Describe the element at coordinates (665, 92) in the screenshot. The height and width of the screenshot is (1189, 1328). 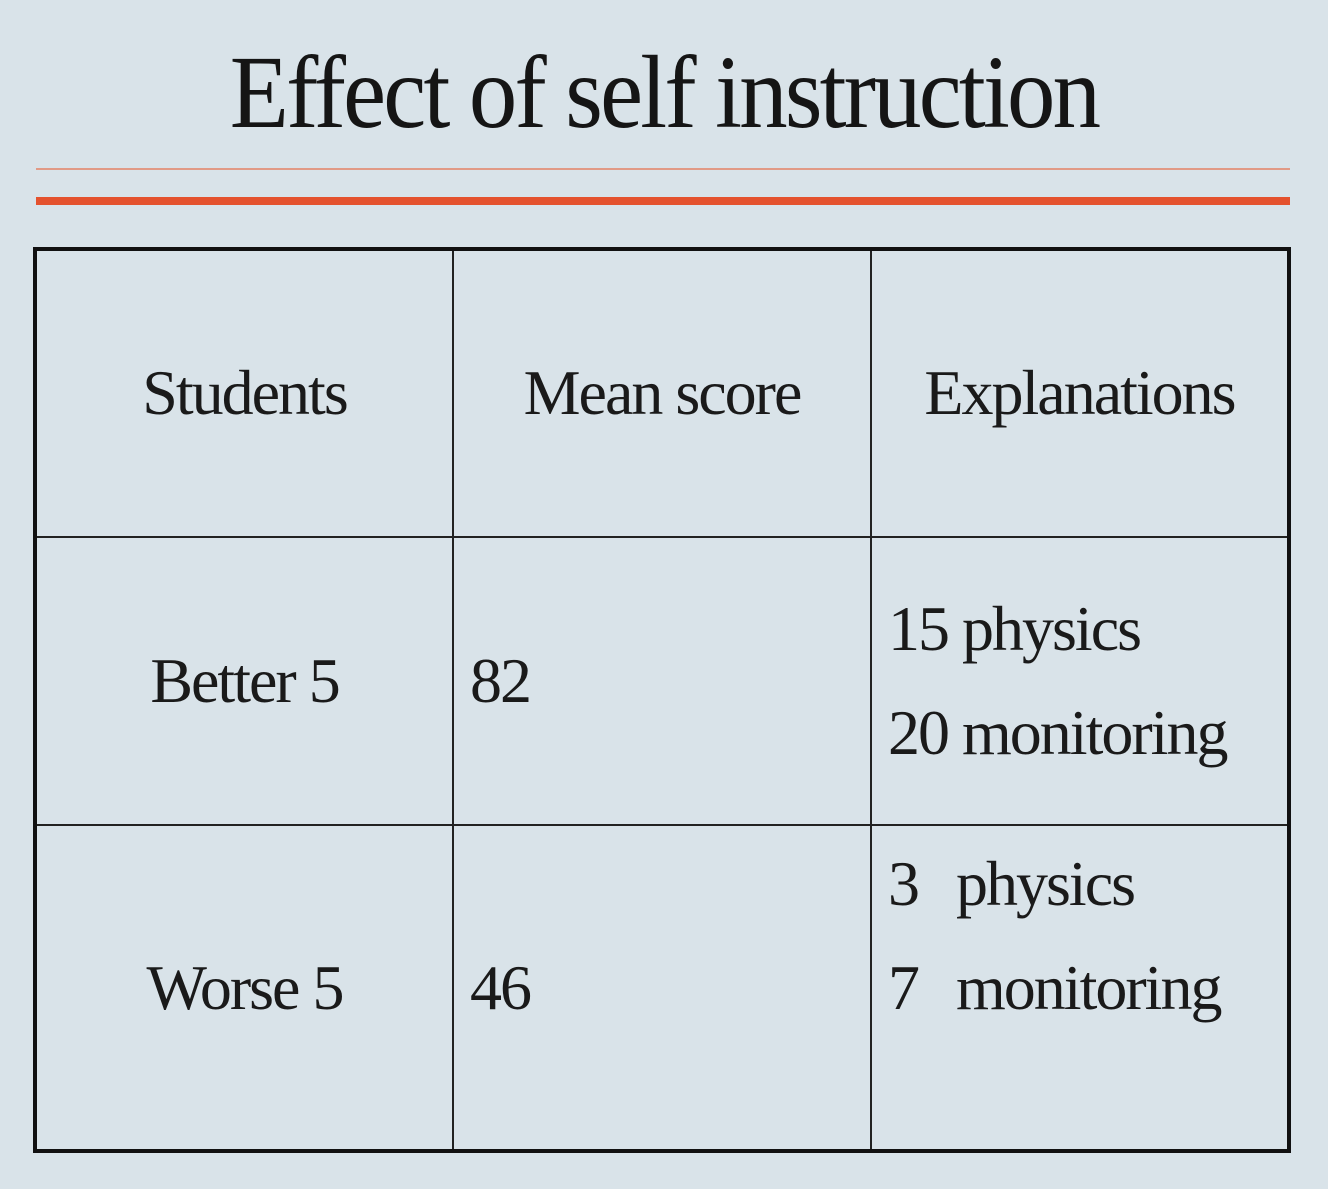
I see `page-title: Effect of self instruction` at that location.